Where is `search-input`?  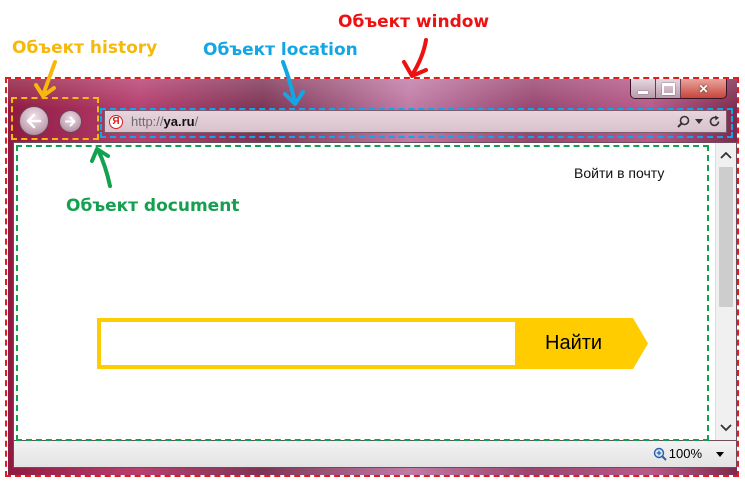 search-input is located at coordinates (308, 343).